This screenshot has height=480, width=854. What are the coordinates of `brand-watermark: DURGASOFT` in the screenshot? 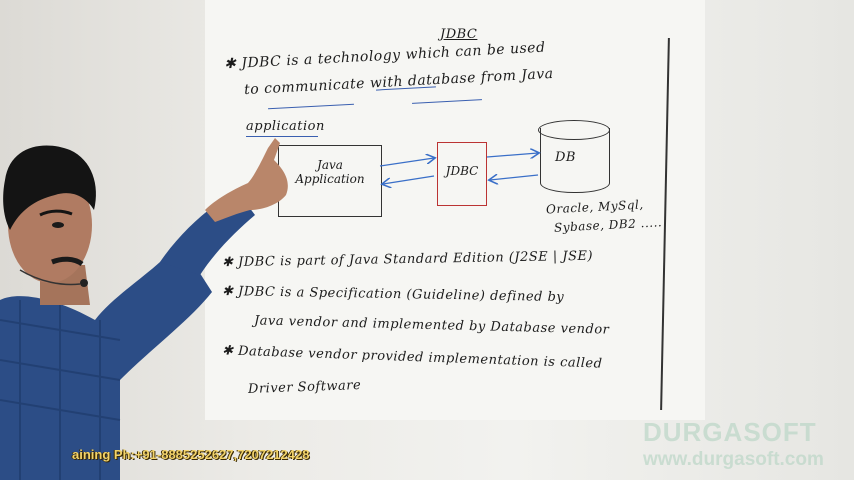 It's located at (730, 432).